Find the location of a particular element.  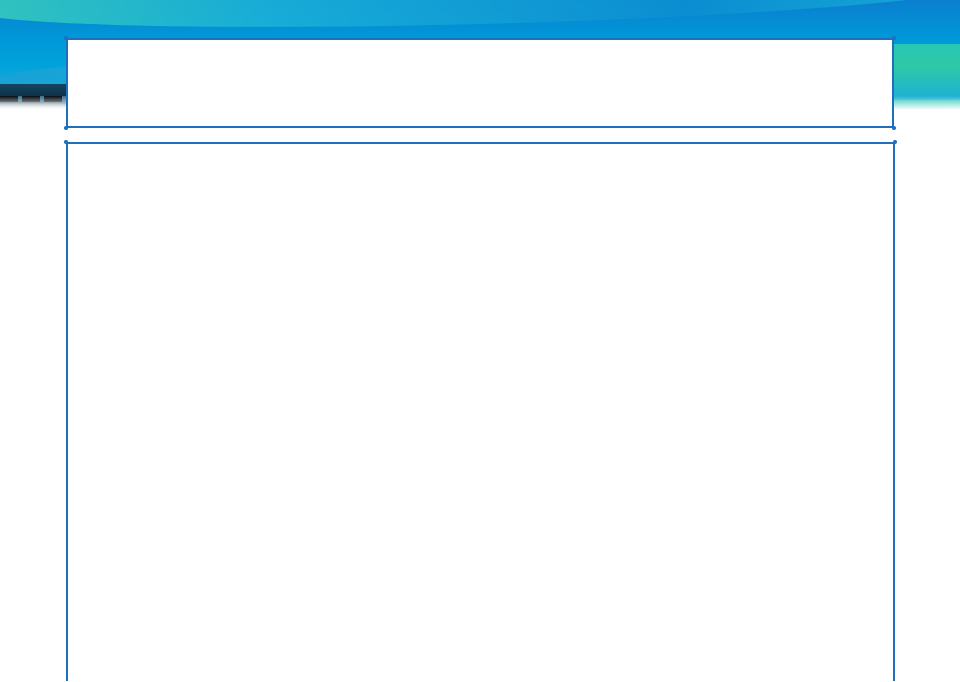

title-corner-dot-bl is located at coordinates (66, 128).